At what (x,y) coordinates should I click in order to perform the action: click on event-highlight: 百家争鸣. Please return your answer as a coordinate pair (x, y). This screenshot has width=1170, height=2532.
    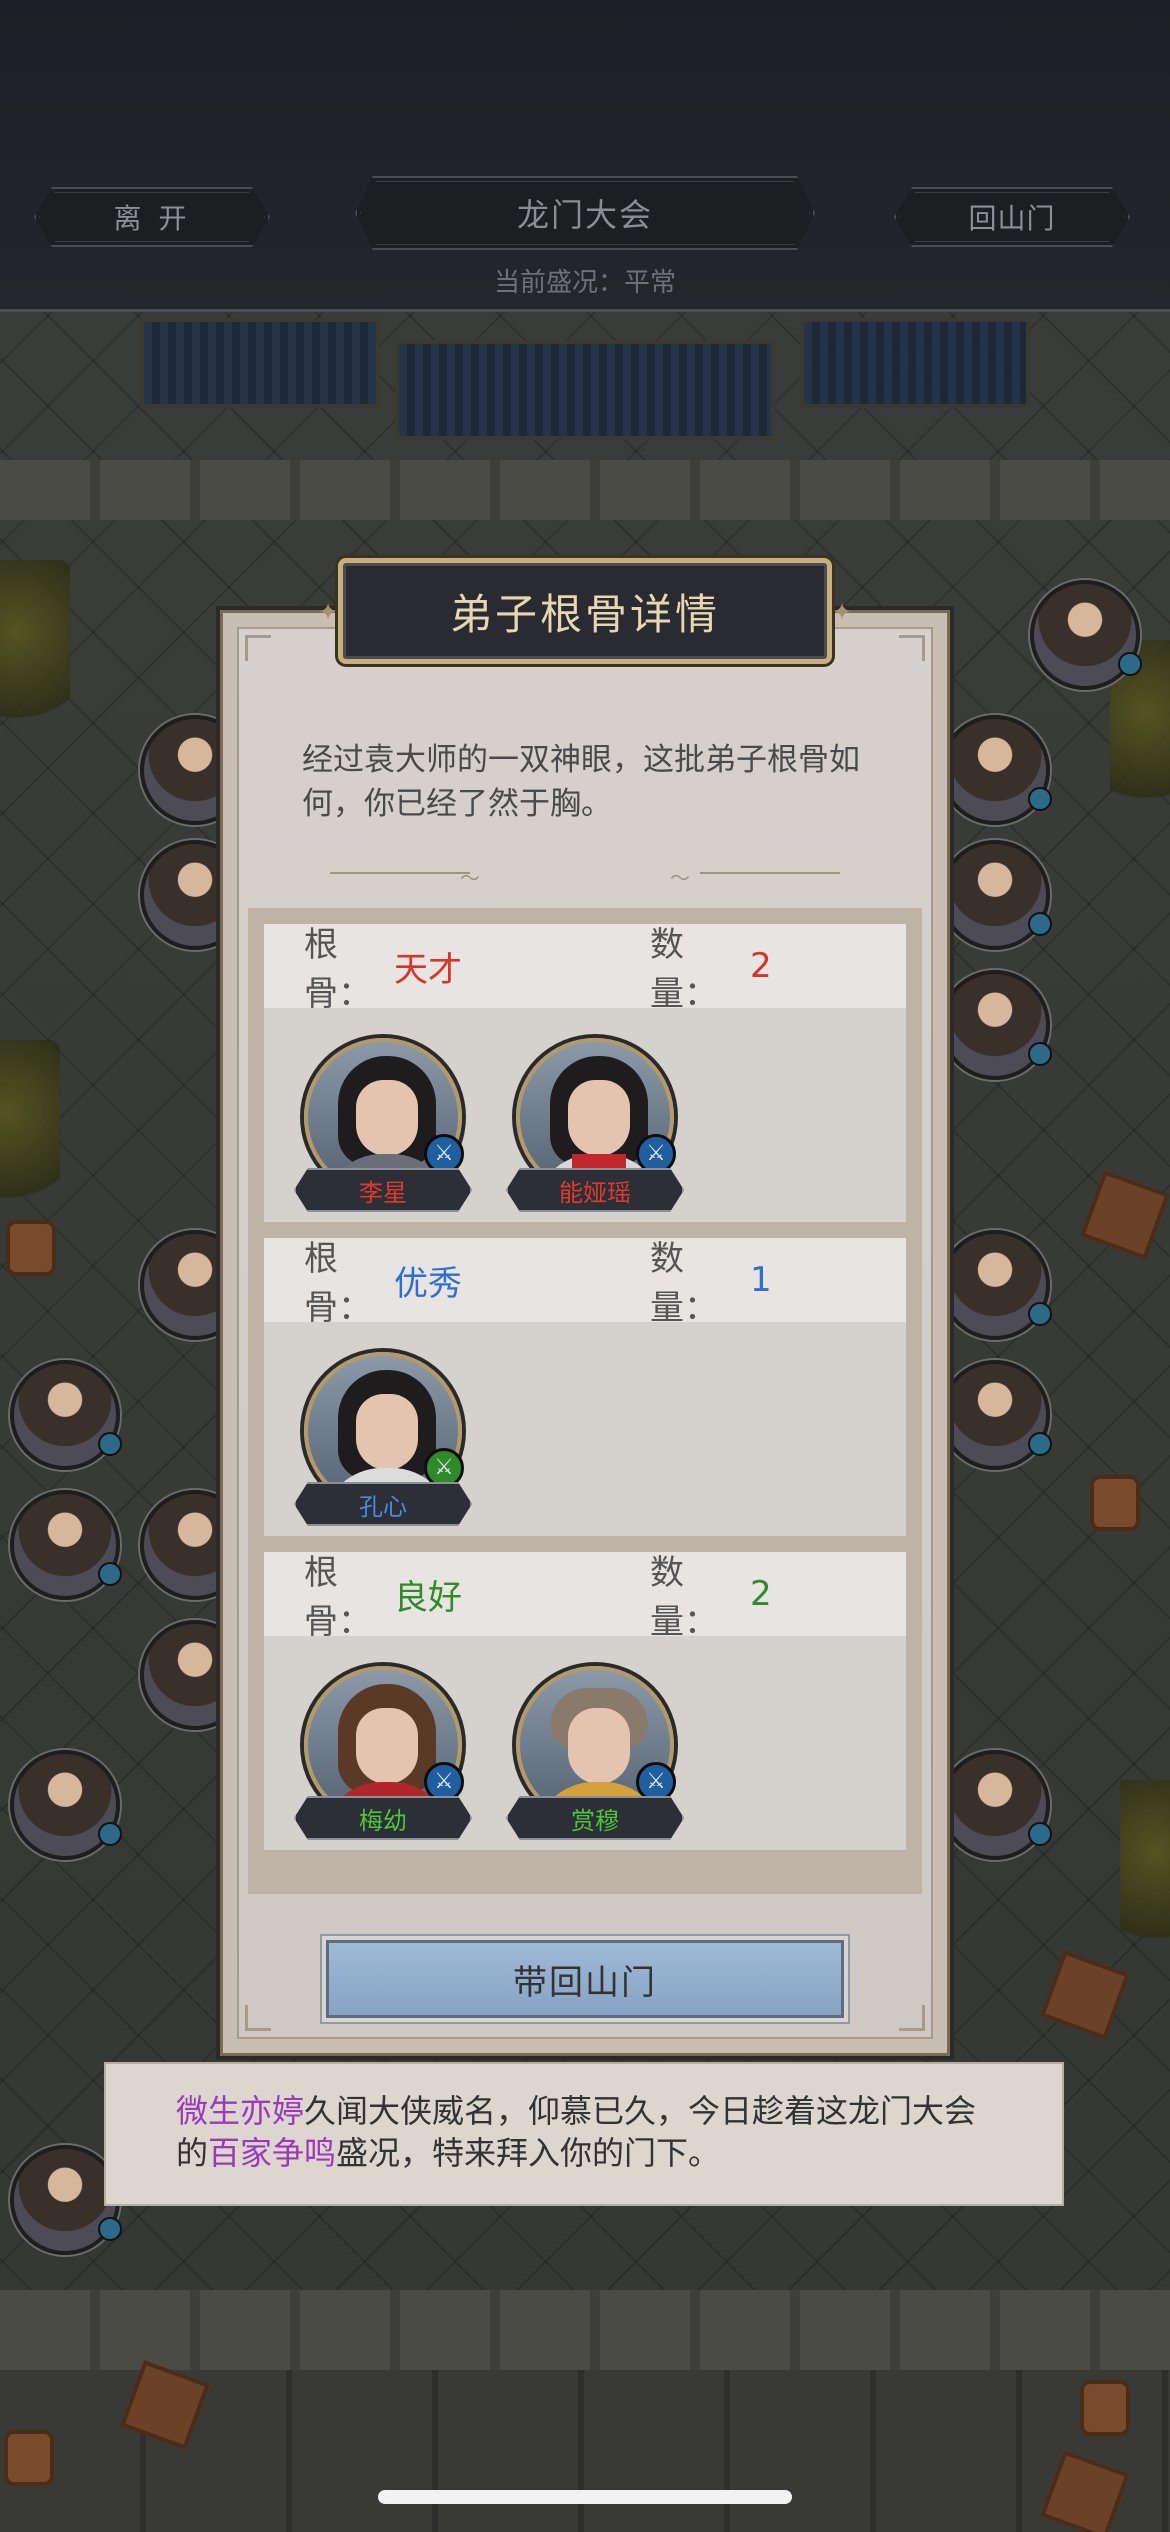
    Looking at the image, I should click on (272, 2153).